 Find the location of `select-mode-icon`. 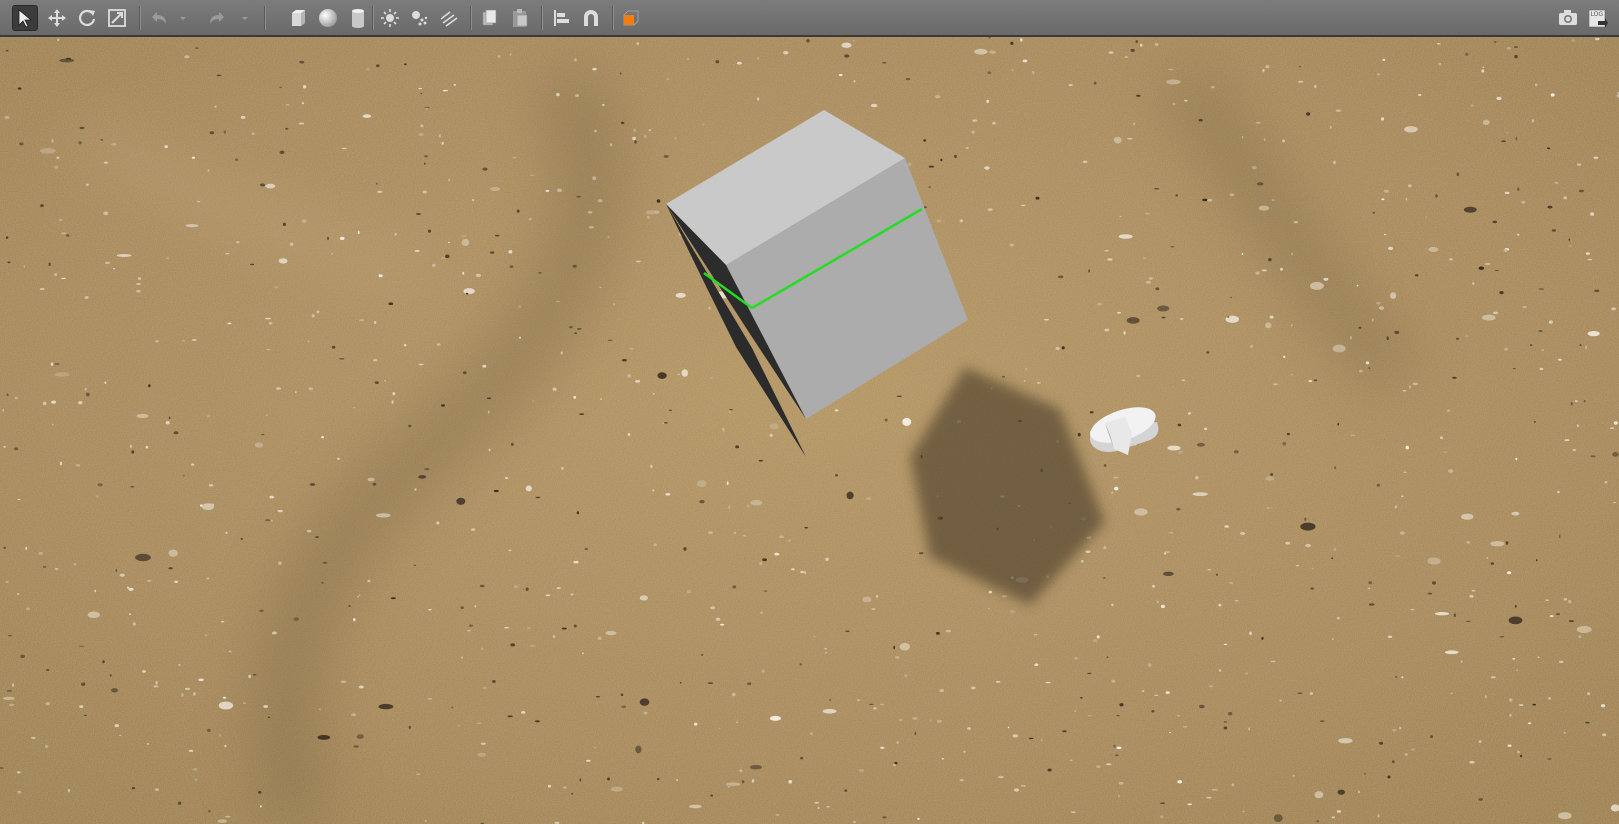

select-mode-icon is located at coordinates (25, 18).